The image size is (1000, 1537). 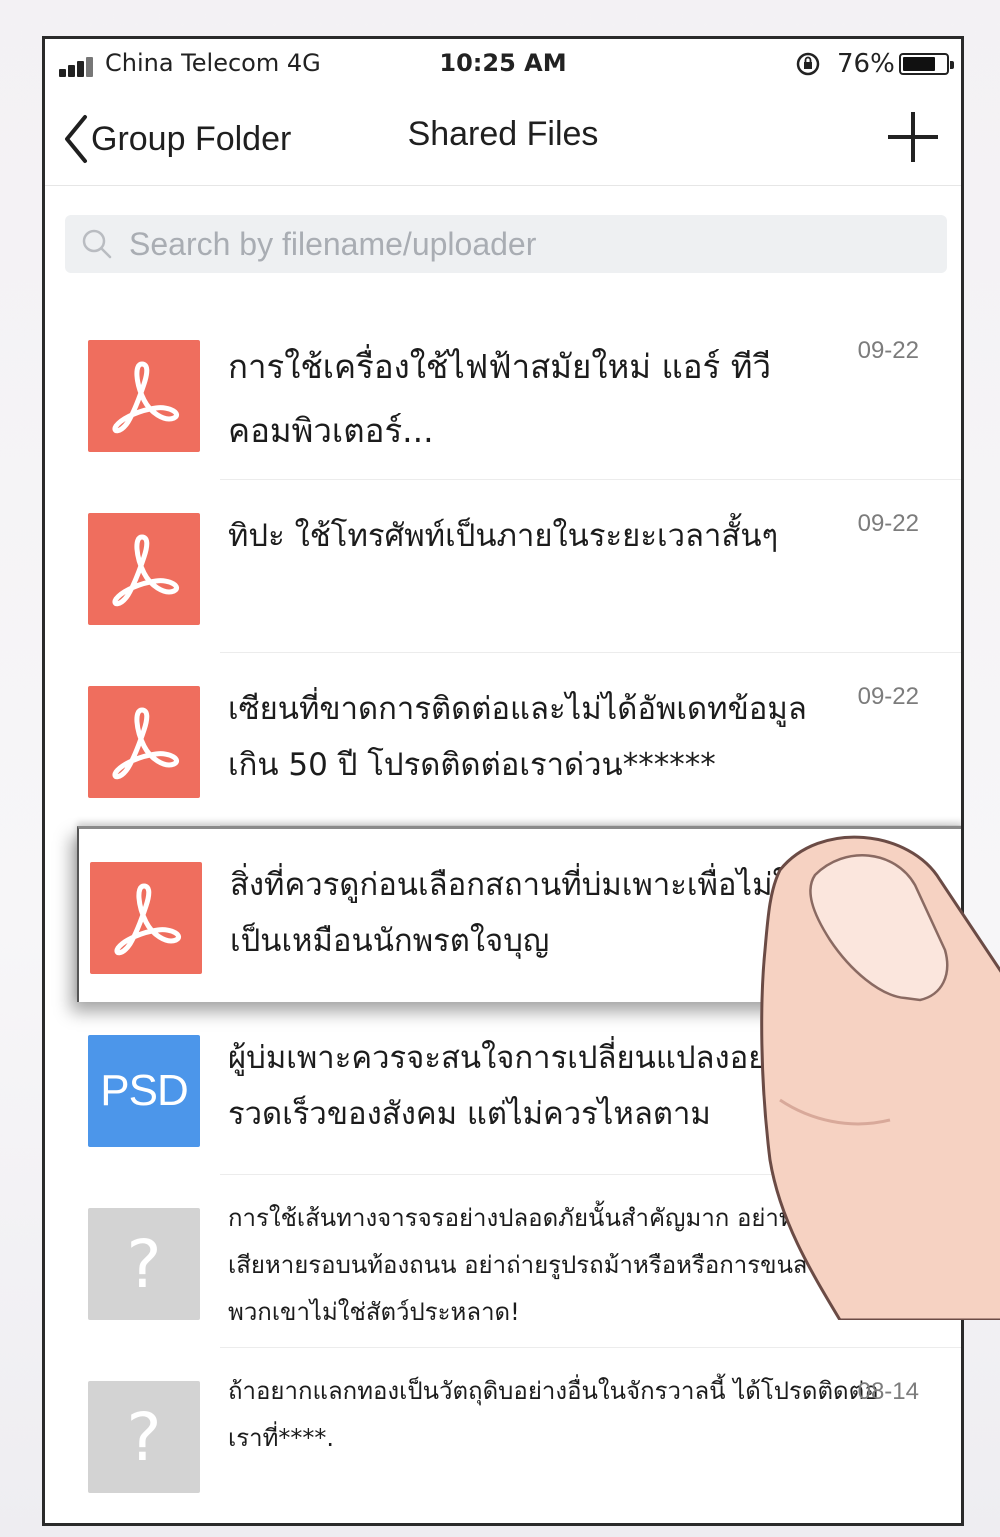 What do you see at coordinates (913, 137) in the screenshot?
I see `plus-icon` at bounding box center [913, 137].